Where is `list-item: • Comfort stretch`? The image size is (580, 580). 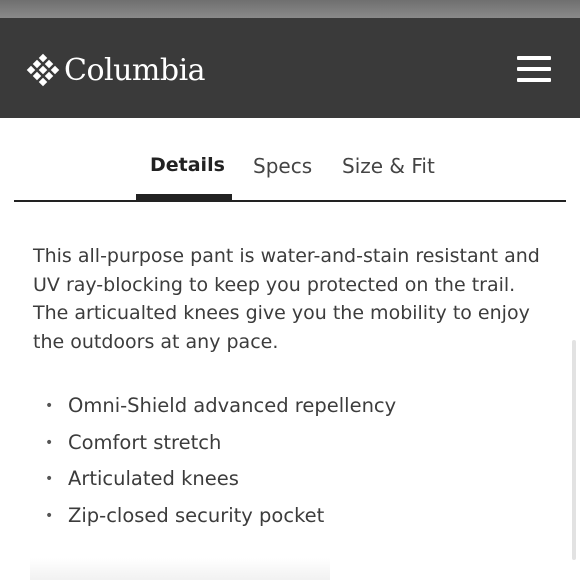 list-item: • Comfort stretch is located at coordinates (293, 443).